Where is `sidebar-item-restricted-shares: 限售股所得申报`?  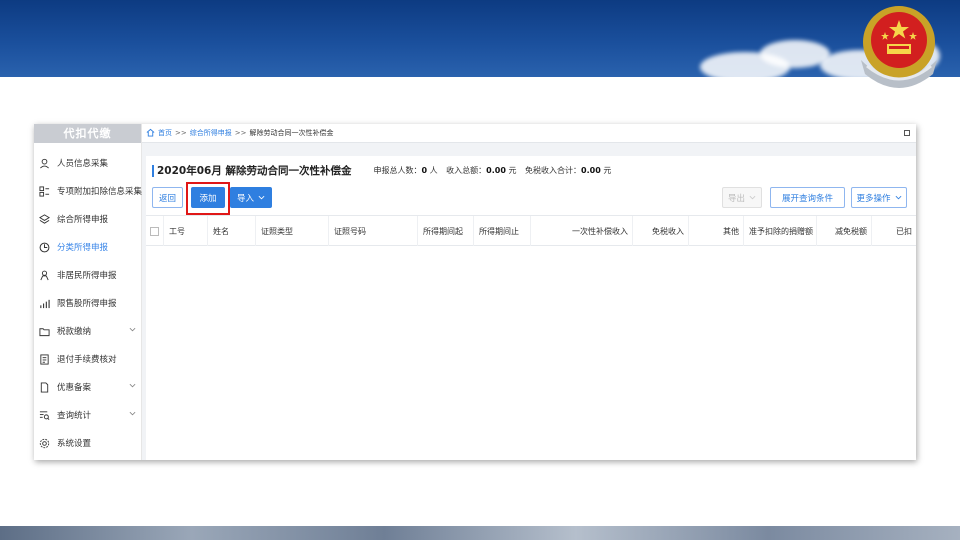
sidebar-item-restricted-shares: 限售股所得申报 is located at coordinates (88, 303).